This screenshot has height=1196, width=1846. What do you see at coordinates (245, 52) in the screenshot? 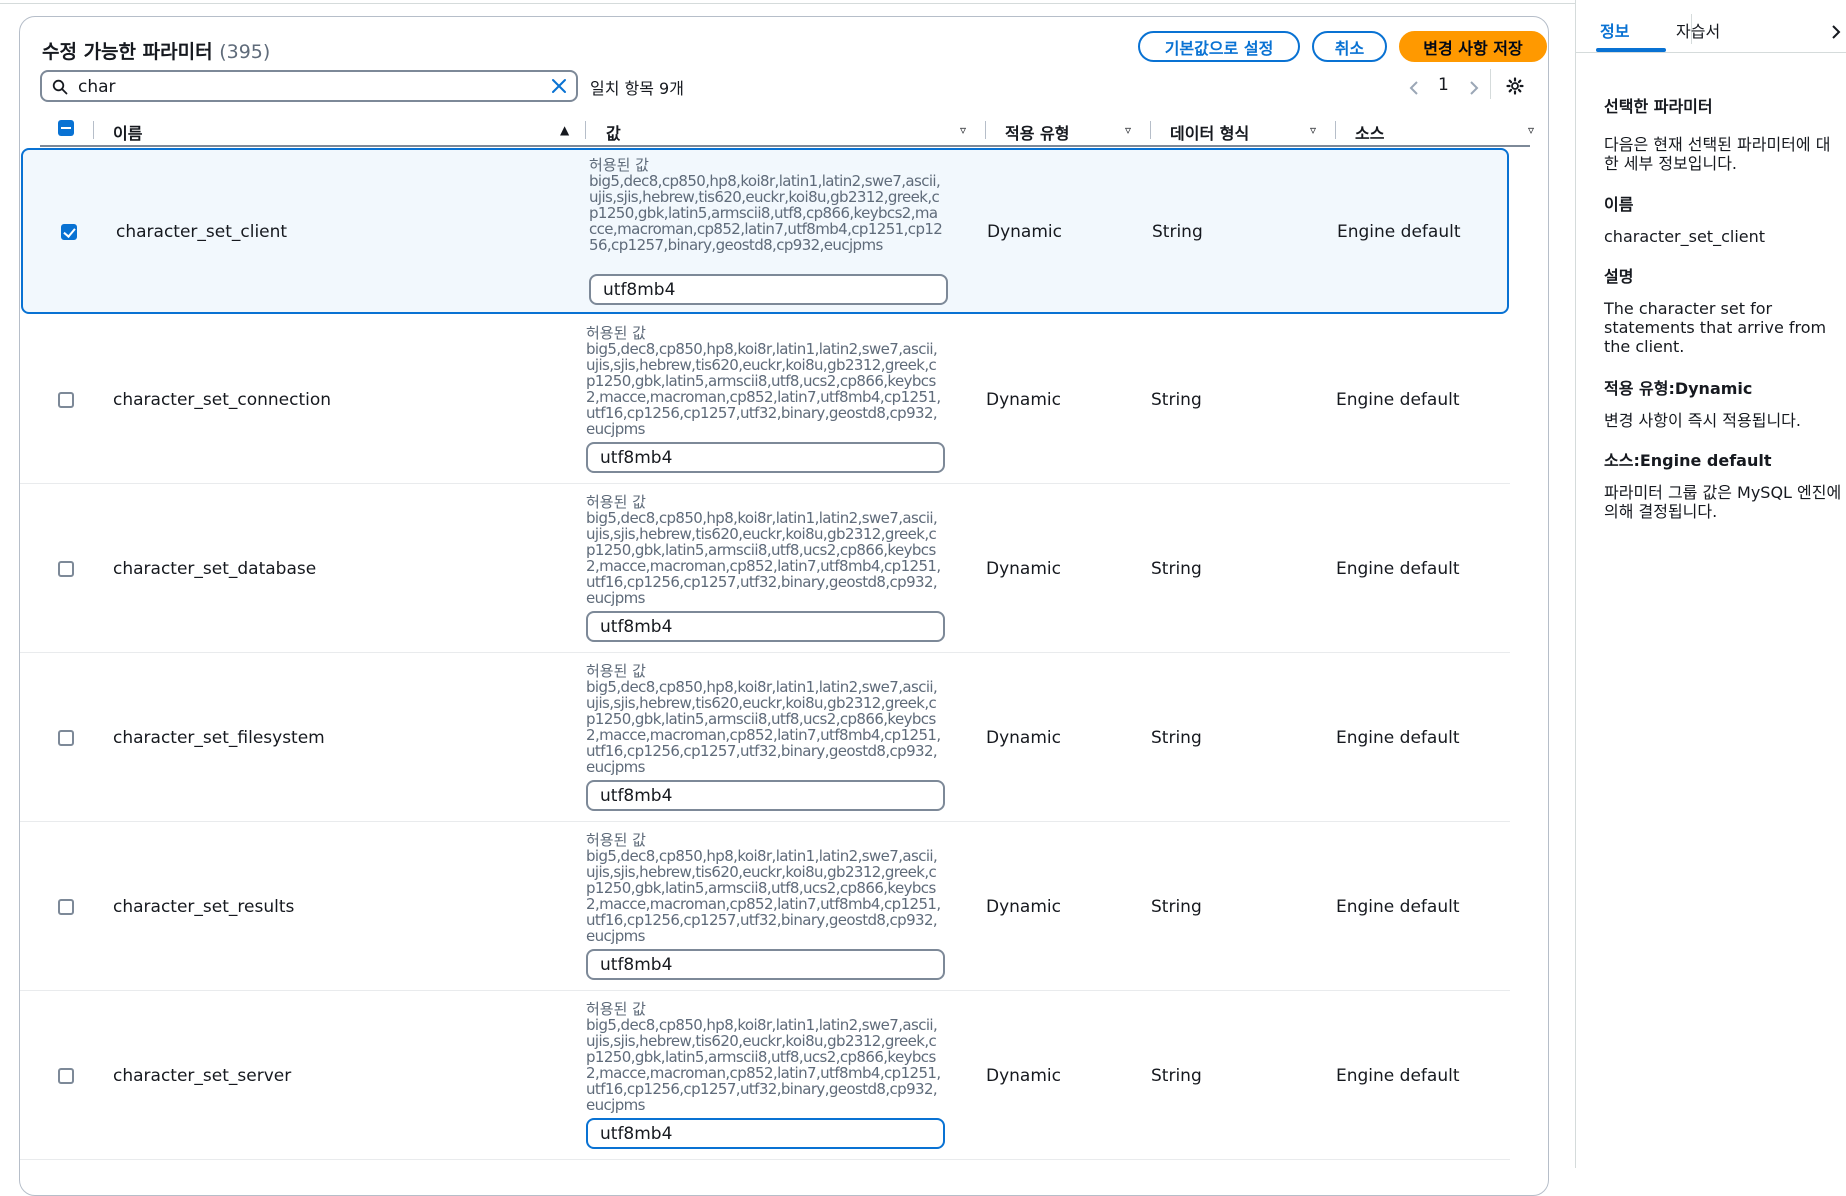
I see `parameter-count: (395)` at bounding box center [245, 52].